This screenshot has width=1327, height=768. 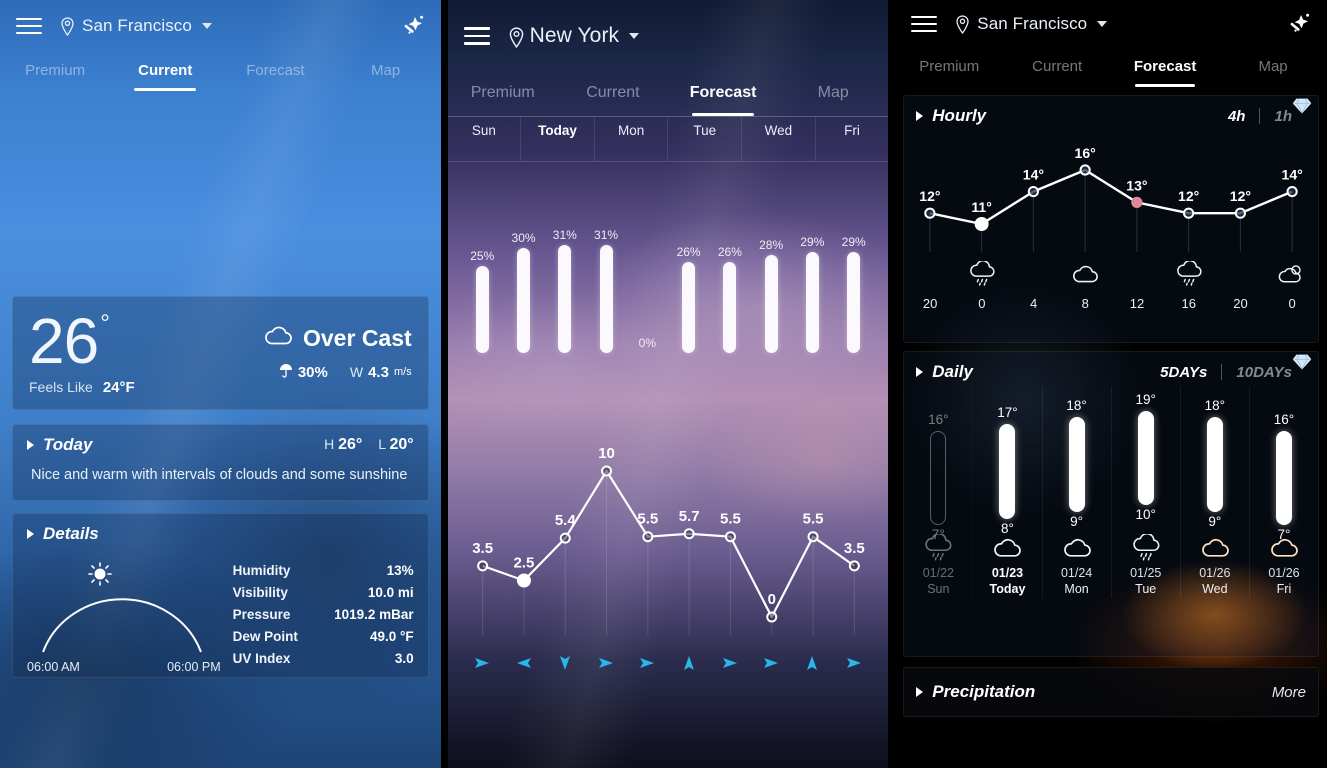 I want to click on daily-temp-bar-area: 19° 10°, so click(x=1146, y=459).